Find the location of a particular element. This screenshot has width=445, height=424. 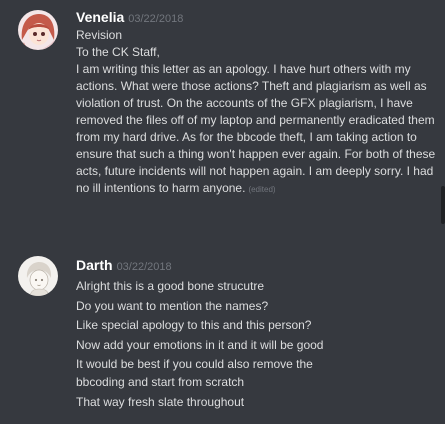

message-line: Do you want to mention the names? is located at coordinates (172, 305).